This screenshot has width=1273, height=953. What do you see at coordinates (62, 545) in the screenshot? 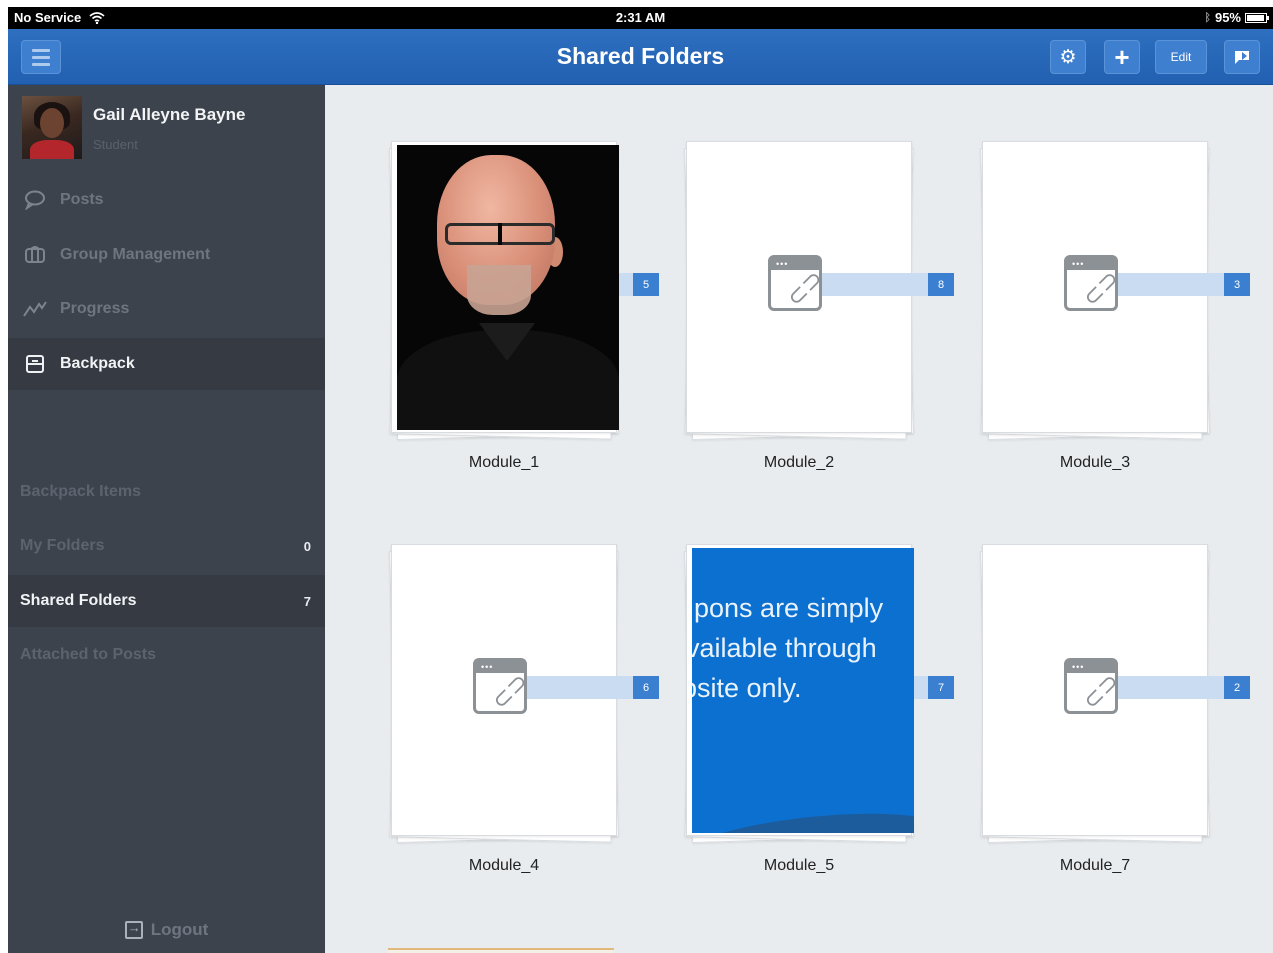
I see `sidebar-item-label: My Folders` at bounding box center [62, 545].